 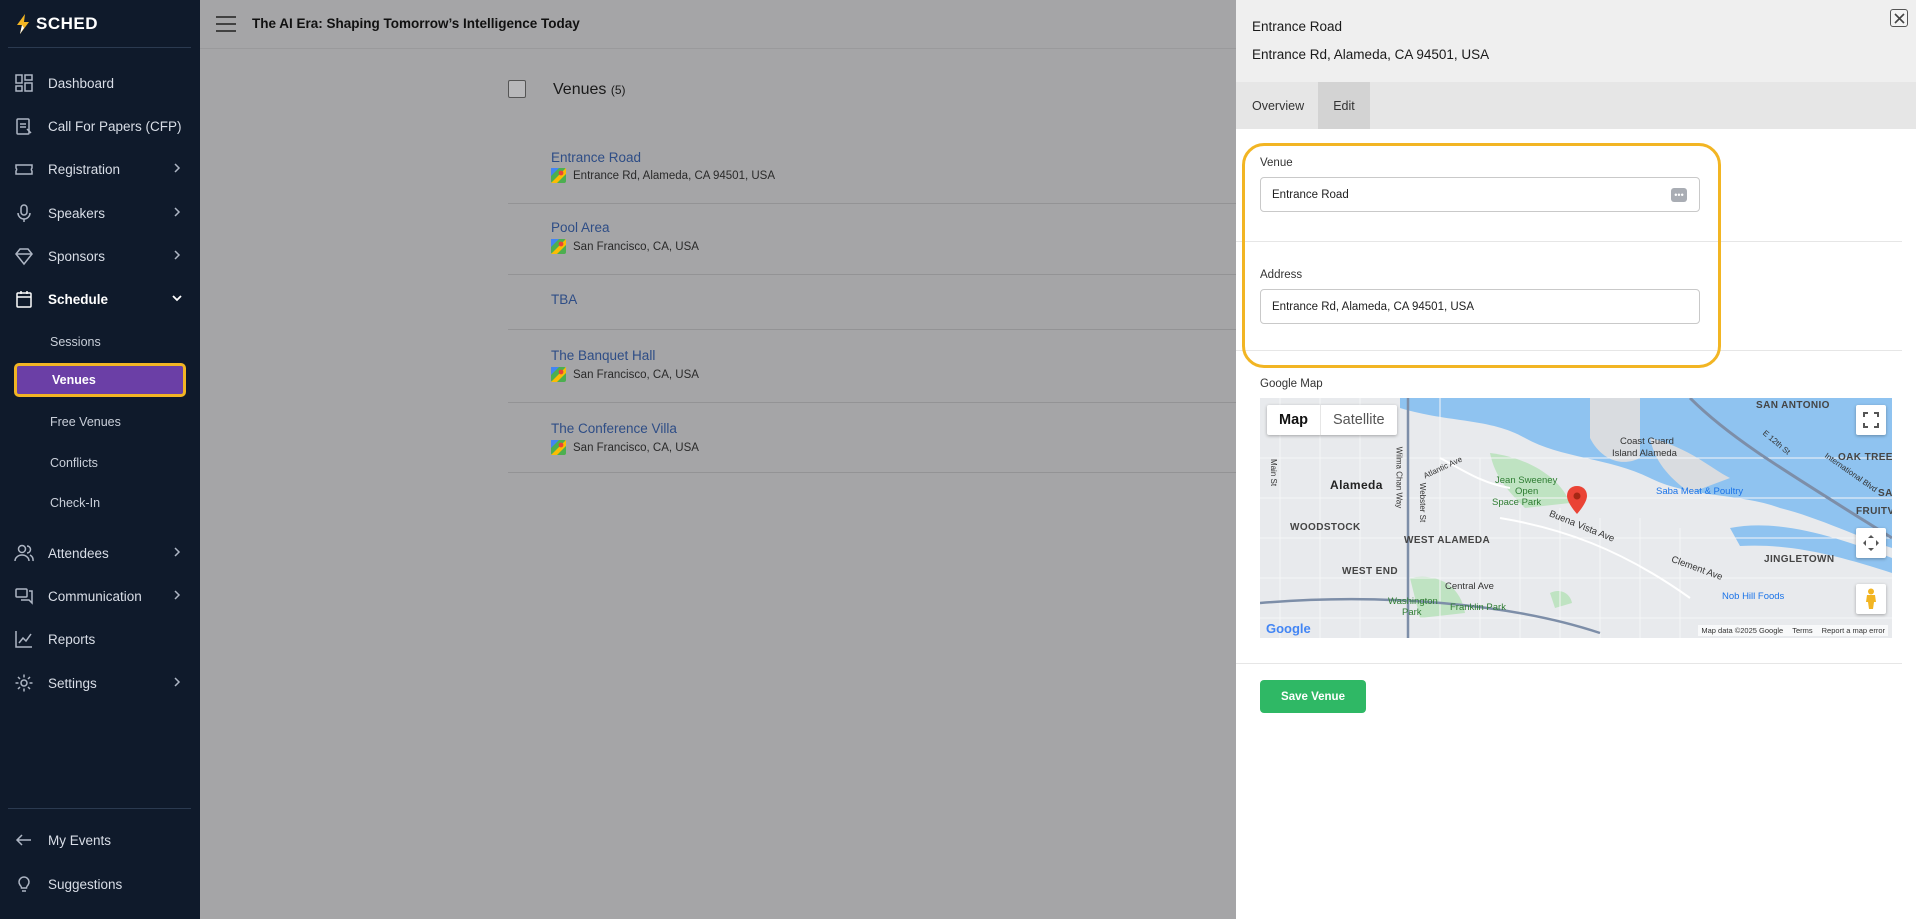 I want to click on tab-edit: Edit, so click(x=1344, y=105).